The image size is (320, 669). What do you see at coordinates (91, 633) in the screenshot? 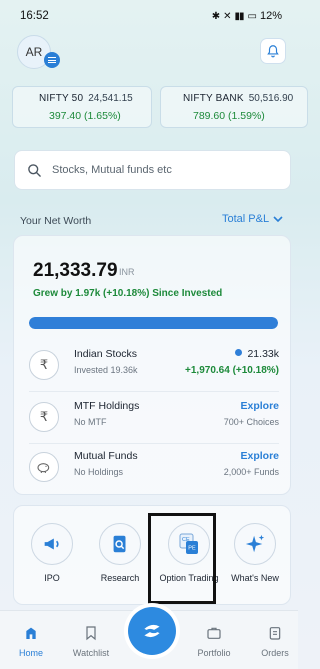
I see `bookmark-icon` at bounding box center [91, 633].